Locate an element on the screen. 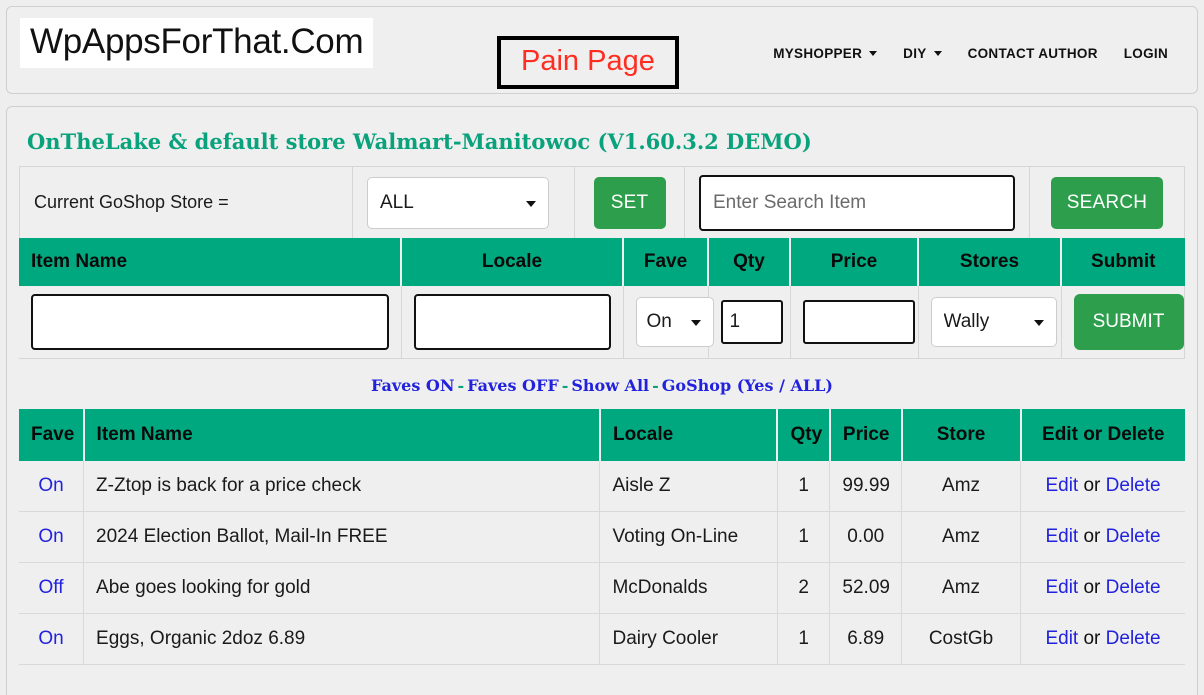  form-cell-price is located at coordinates (854, 322).